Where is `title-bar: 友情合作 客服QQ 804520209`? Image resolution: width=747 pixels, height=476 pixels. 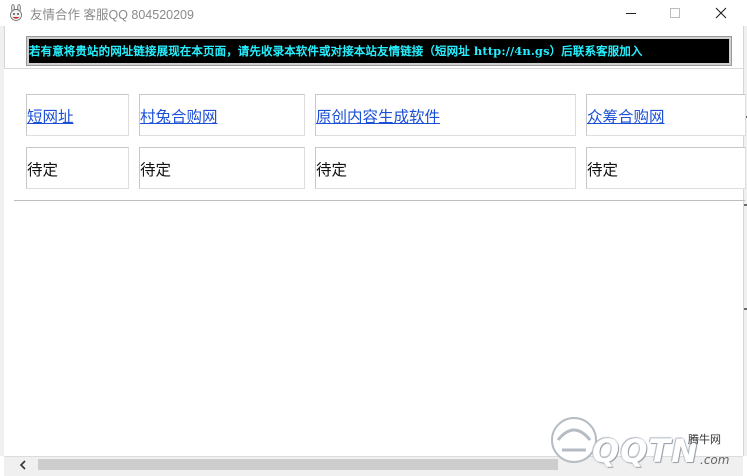 title-bar: 友情合作 客服QQ 804520209 is located at coordinates (373, 13).